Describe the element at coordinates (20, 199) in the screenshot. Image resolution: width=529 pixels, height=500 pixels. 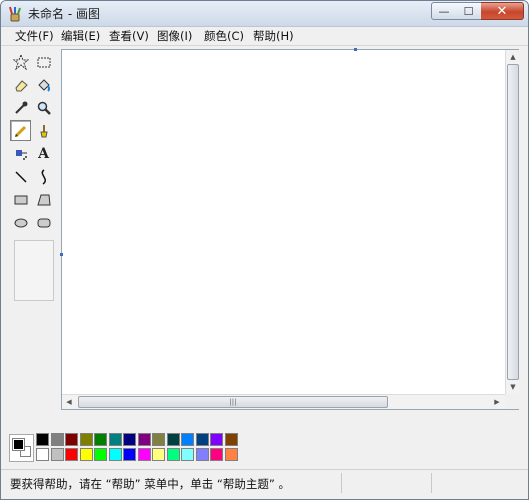
I see `rectangle-icon` at that location.